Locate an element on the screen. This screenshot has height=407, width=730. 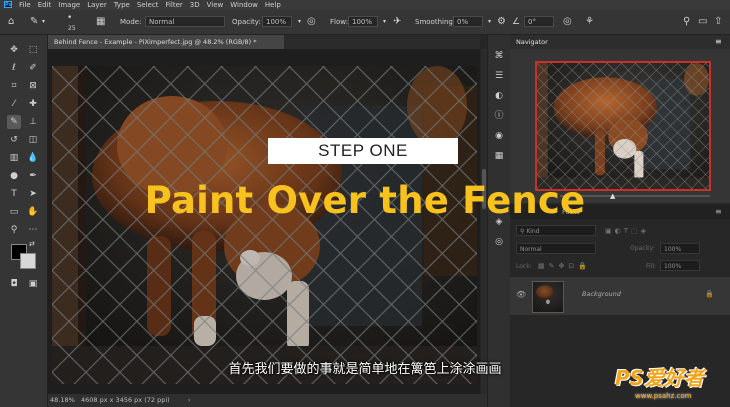
pressure-opacity-icon: ◎ is located at coordinates (311, 22).